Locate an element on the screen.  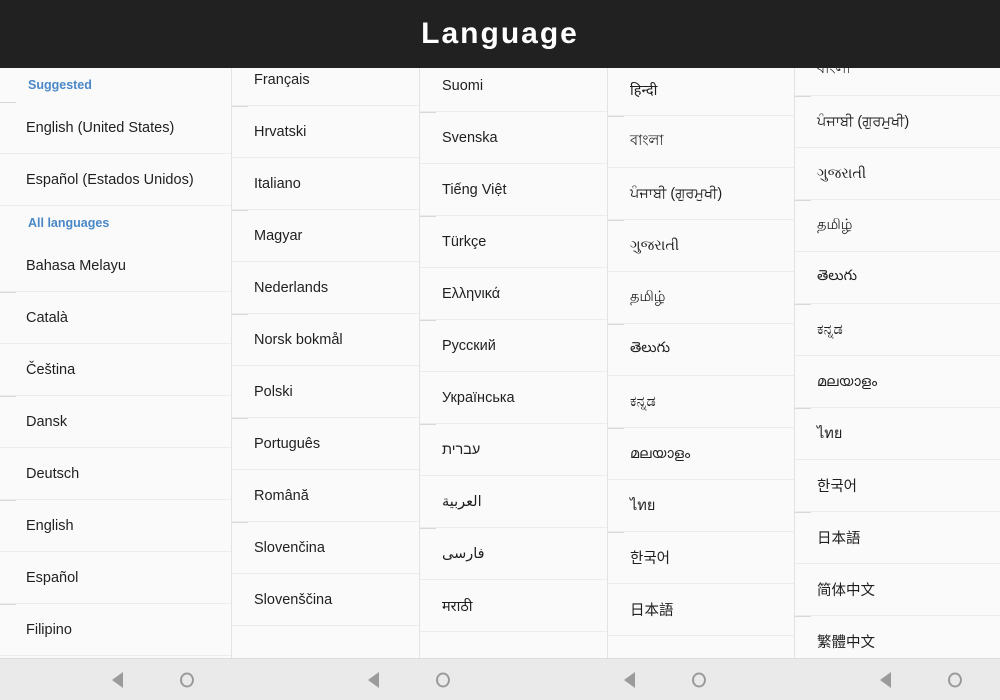
language-label: Slovenčina is located at coordinates (289, 547).